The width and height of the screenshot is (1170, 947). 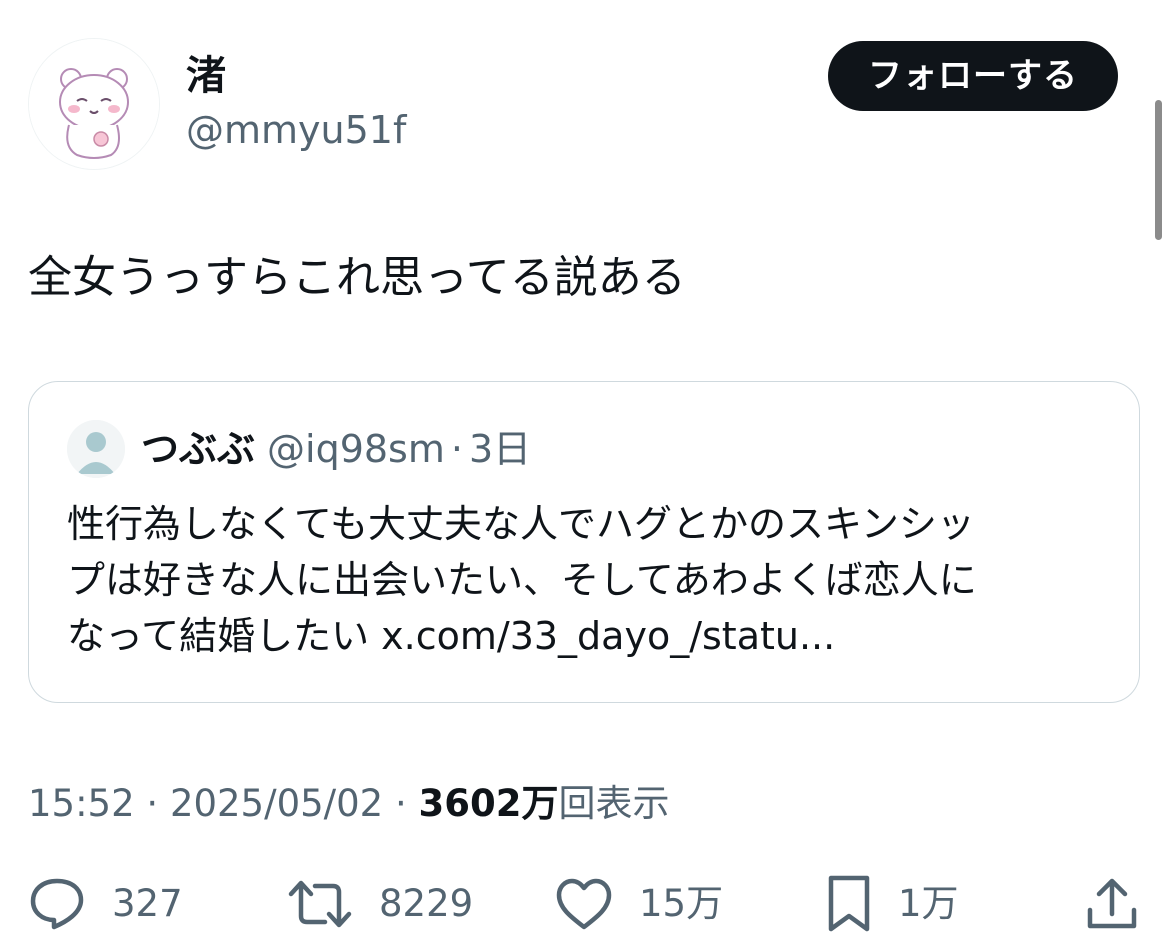 I want to click on reply-button: 327, so click(x=105, y=904).